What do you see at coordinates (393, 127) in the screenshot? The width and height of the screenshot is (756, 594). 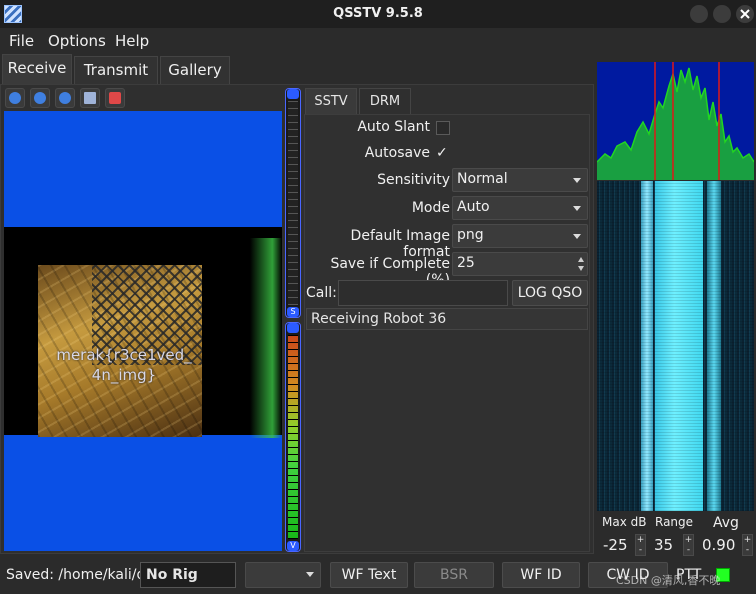 I see `auto-slant-label: Auto Slant` at bounding box center [393, 127].